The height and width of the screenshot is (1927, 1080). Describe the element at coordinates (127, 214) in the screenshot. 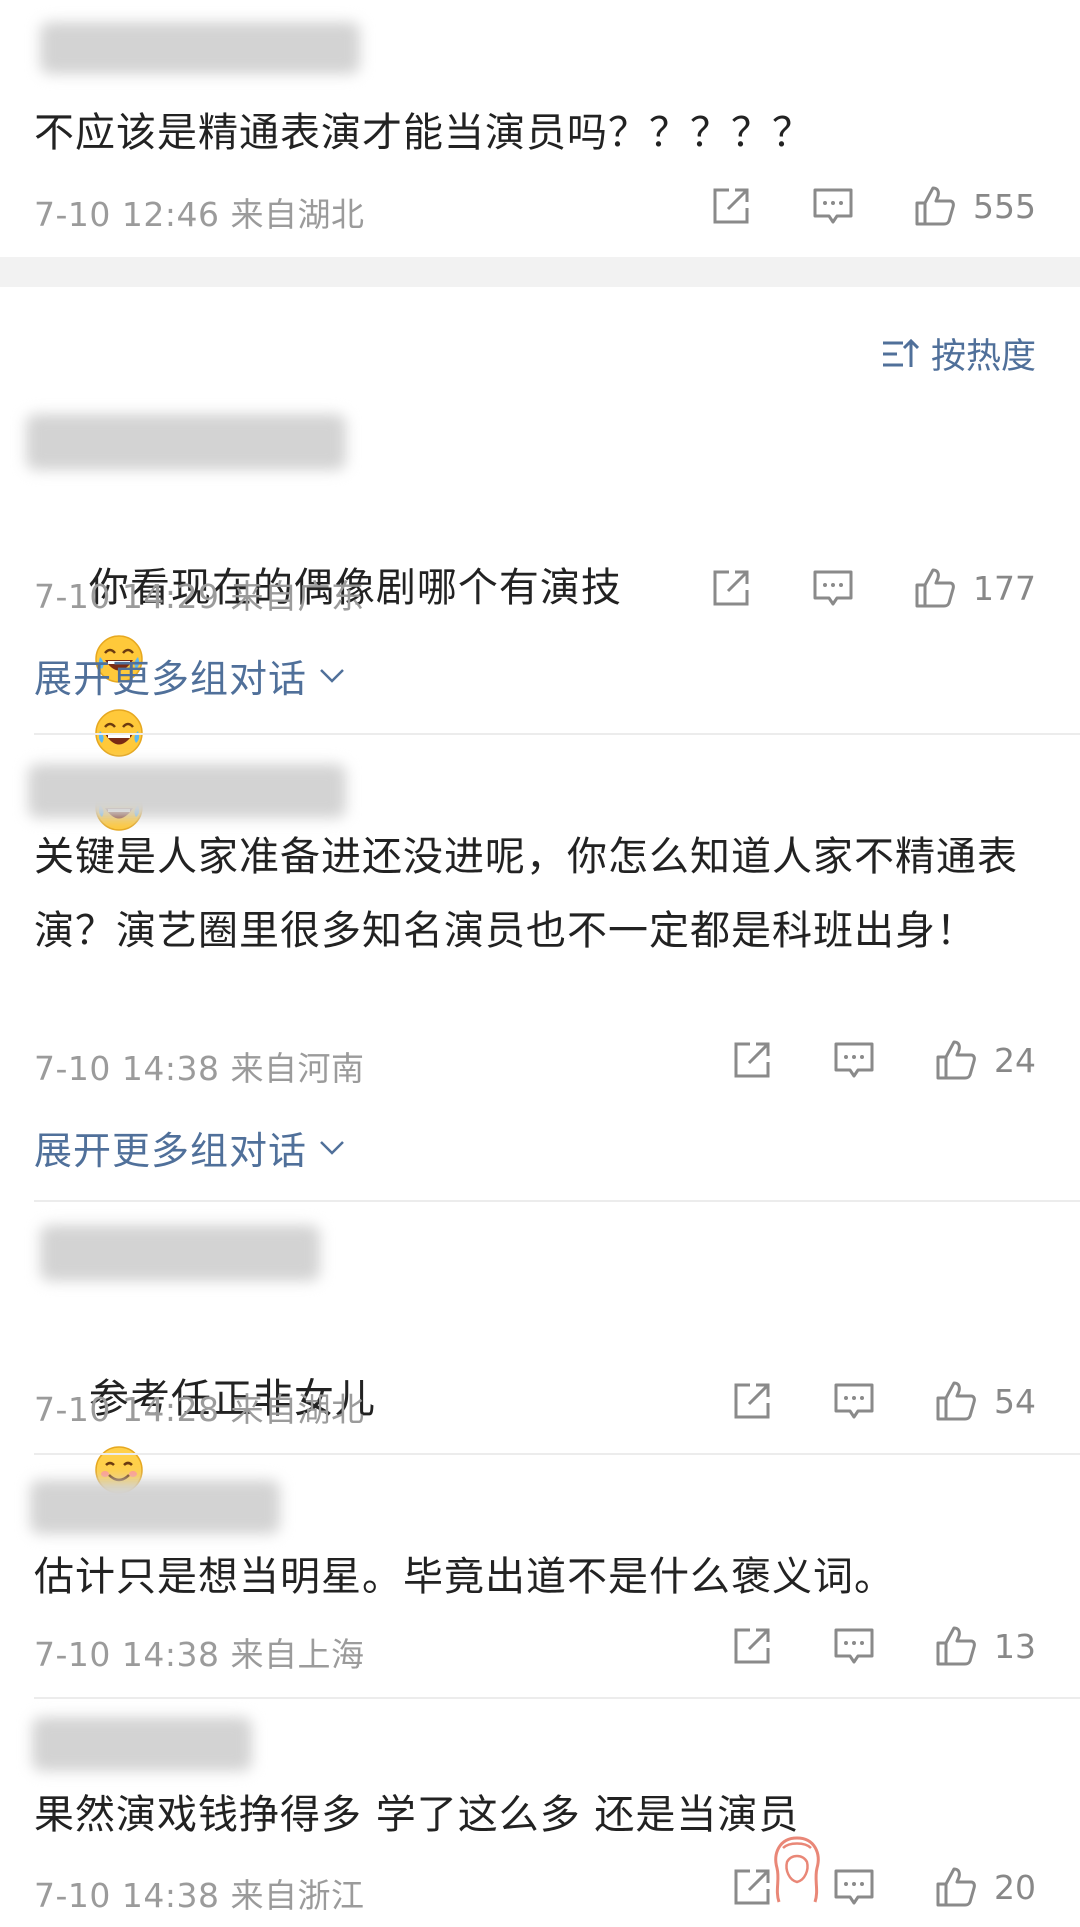

I see `comment-time: 7-10 12:46` at that location.